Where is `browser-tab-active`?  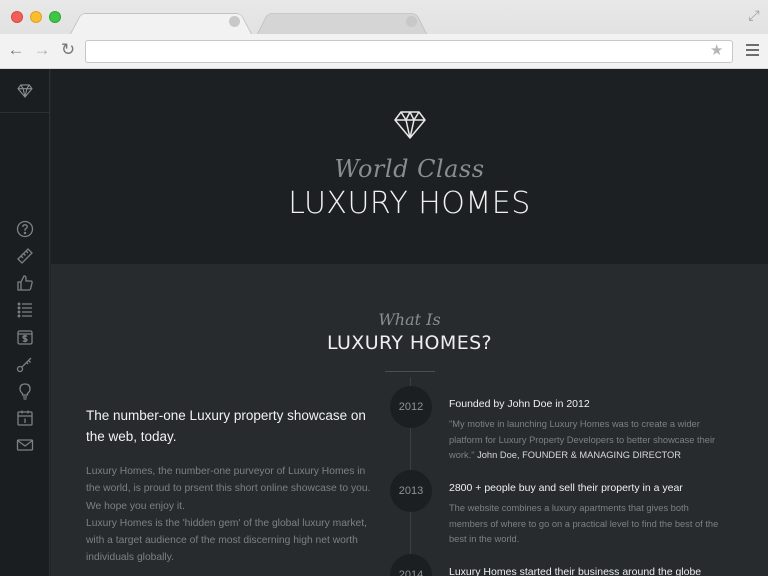
browser-tab-active is located at coordinates (161, 22).